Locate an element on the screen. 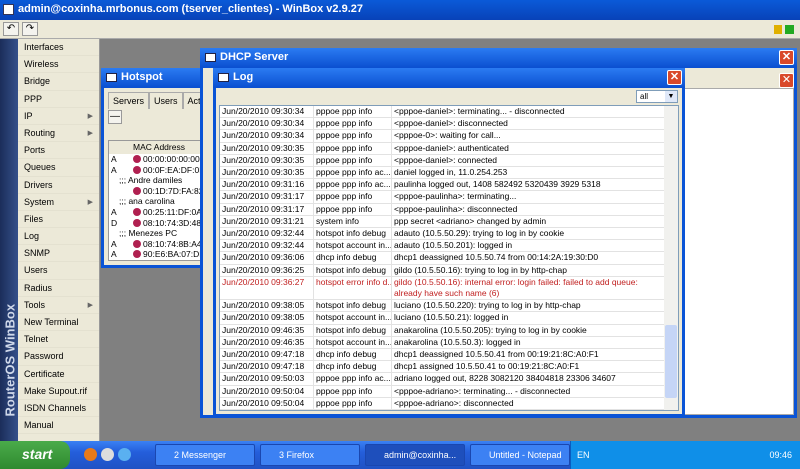  sidebar-item-snmp: SNMP is located at coordinates (58, 254).